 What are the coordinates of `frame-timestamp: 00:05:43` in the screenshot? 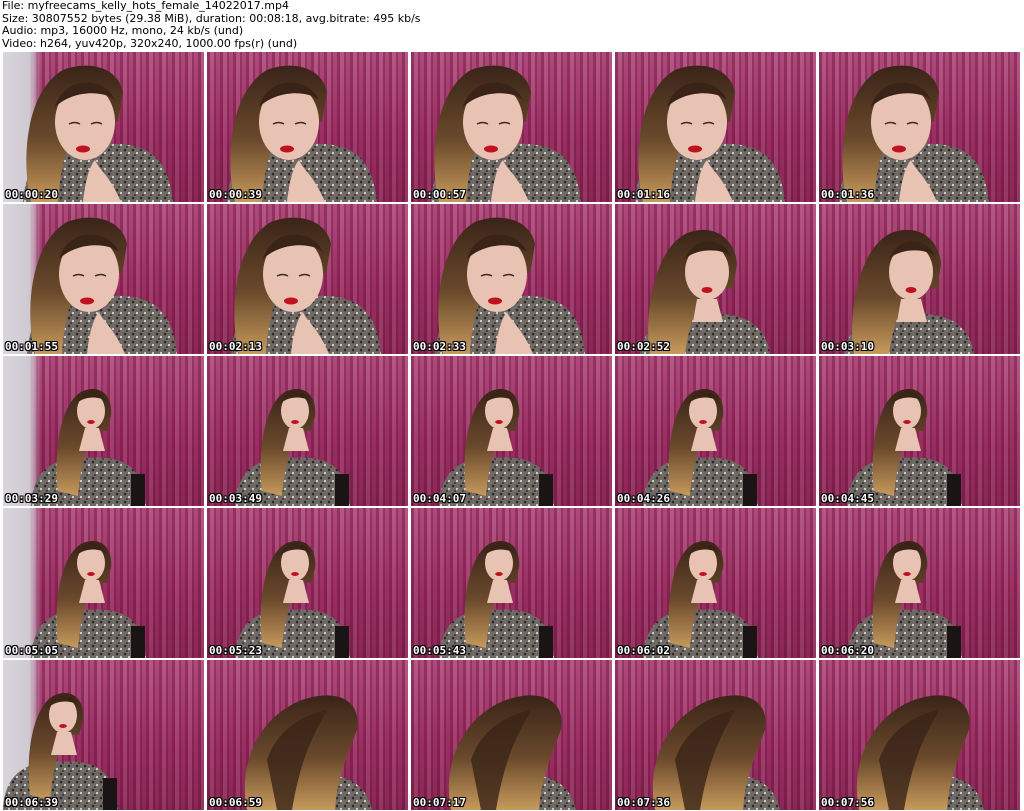 It's located at (439, 650).